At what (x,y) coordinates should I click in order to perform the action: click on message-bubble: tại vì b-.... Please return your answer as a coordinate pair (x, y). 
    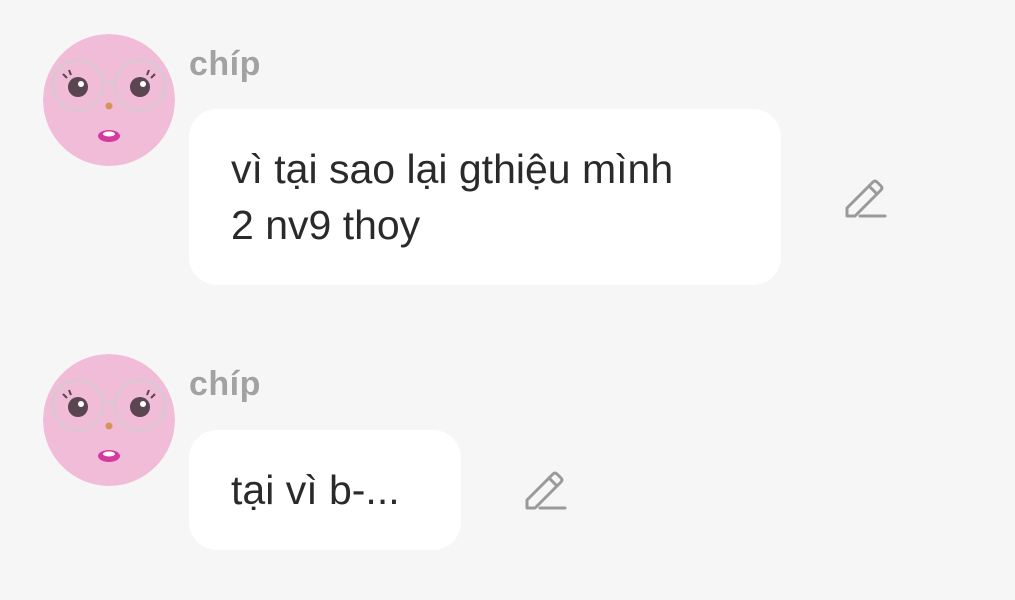
    Looking at the image, I should click on (325, 490).